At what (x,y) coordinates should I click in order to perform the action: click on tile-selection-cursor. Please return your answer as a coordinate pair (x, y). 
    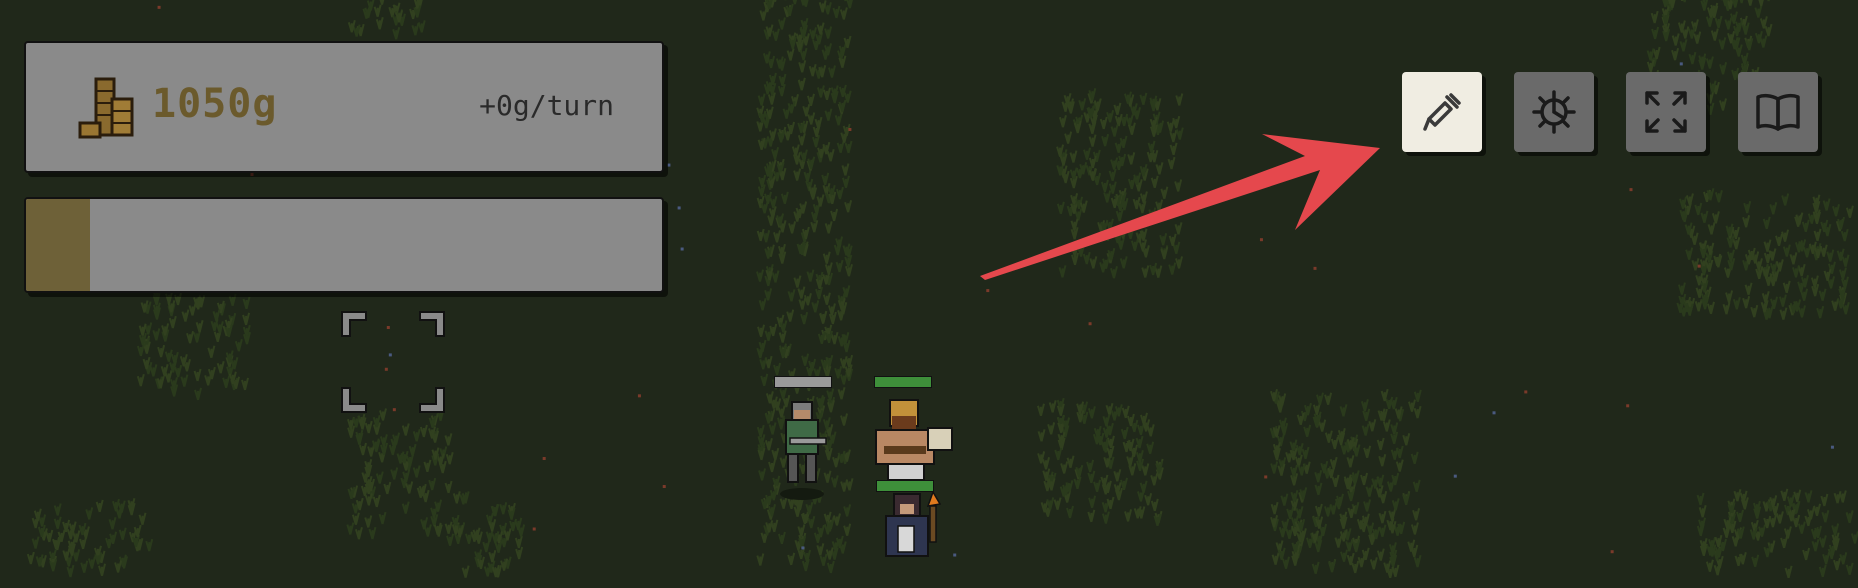
    Looking at the image, I should click on (393, 362).